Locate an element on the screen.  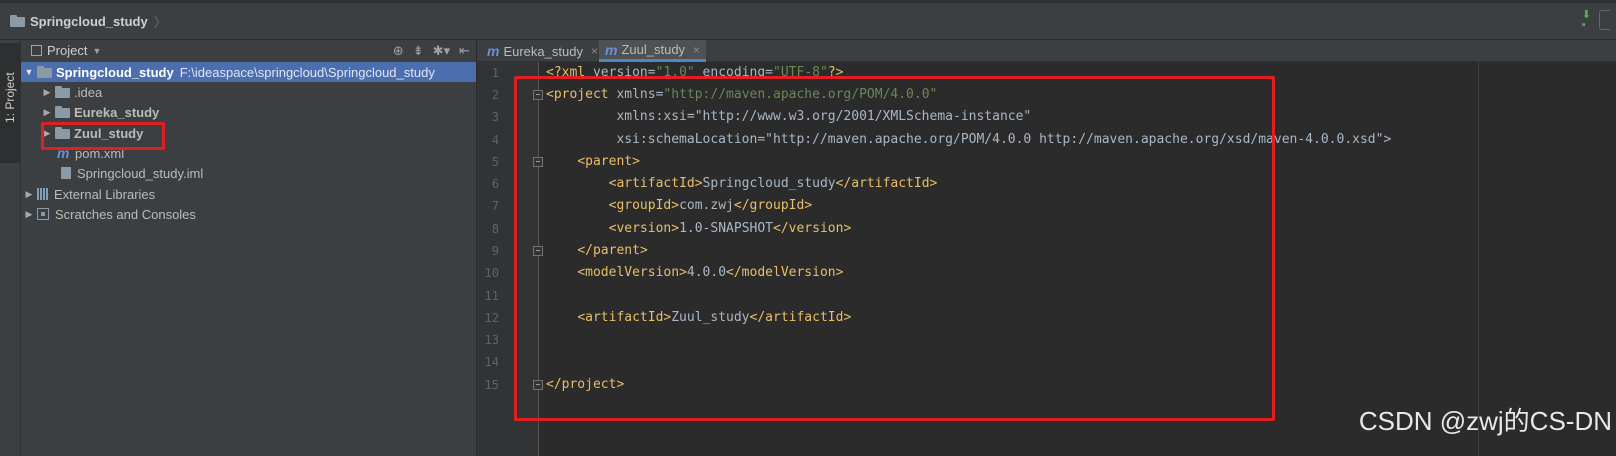
line-number: 7 is located at coordinates (495, 206).